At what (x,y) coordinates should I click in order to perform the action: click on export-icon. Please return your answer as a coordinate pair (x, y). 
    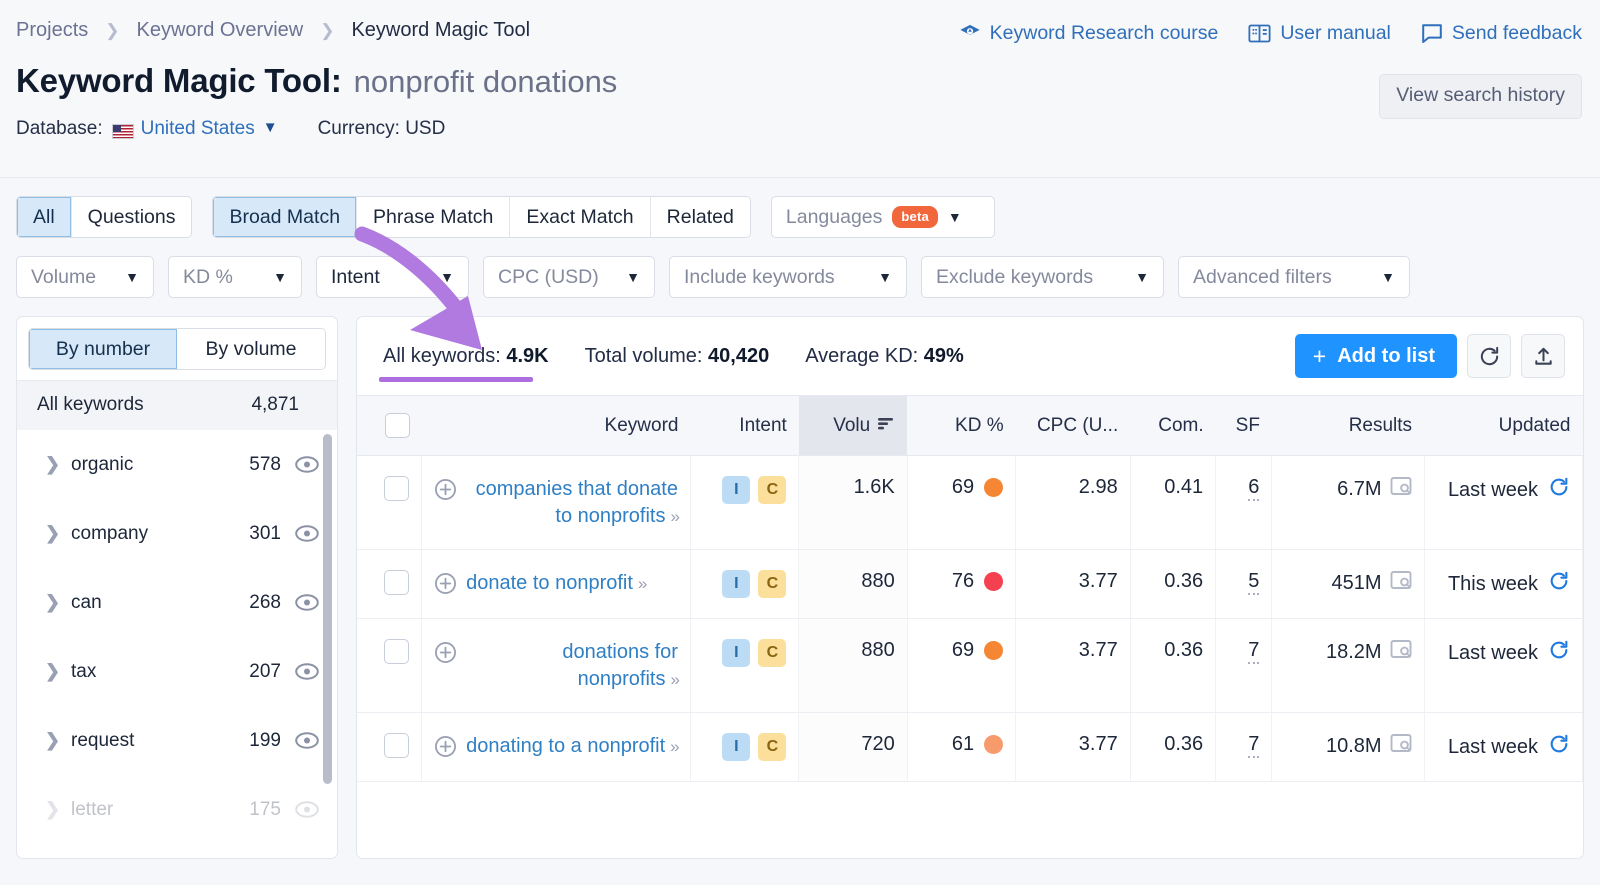
    Looking at the image, I should click on (1543, 356).